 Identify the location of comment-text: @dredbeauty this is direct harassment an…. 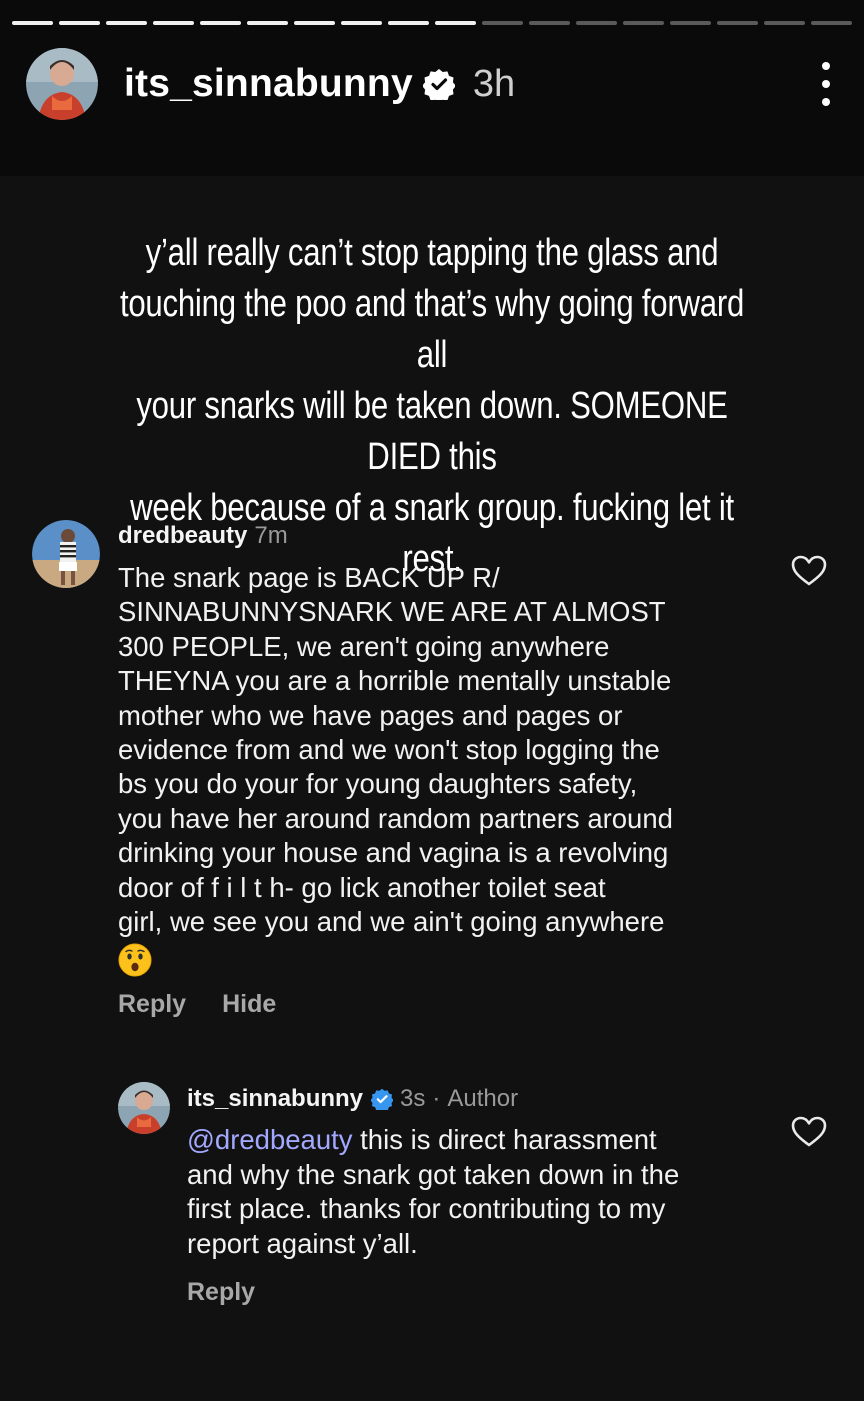
(487, 1192).